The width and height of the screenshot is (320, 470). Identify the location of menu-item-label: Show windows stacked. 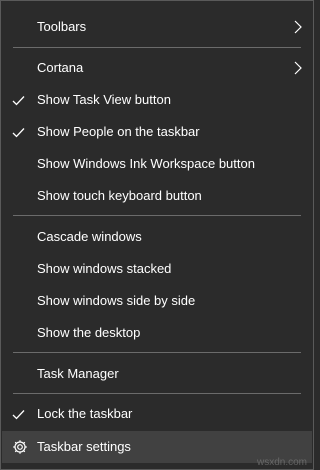
(104, 268).